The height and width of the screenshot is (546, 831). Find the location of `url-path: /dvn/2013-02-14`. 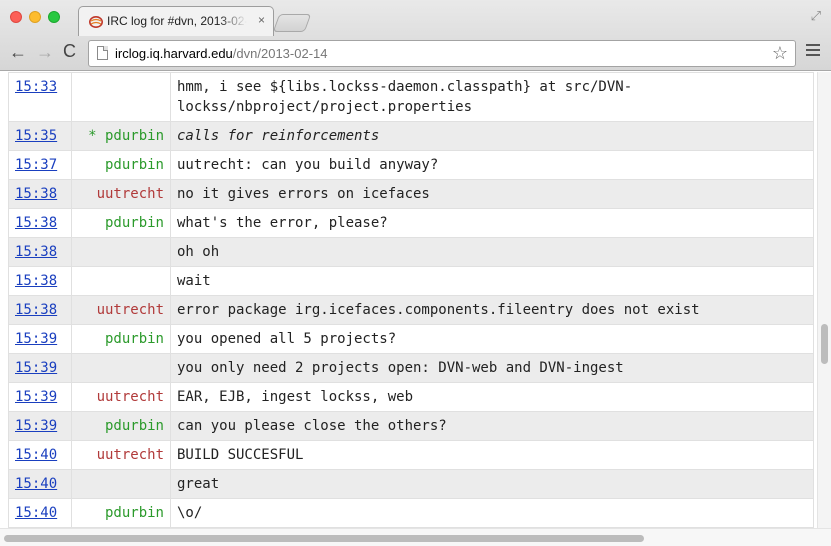

url-path: /dvn/2013-02-14 is located at coordinates (280, 53).